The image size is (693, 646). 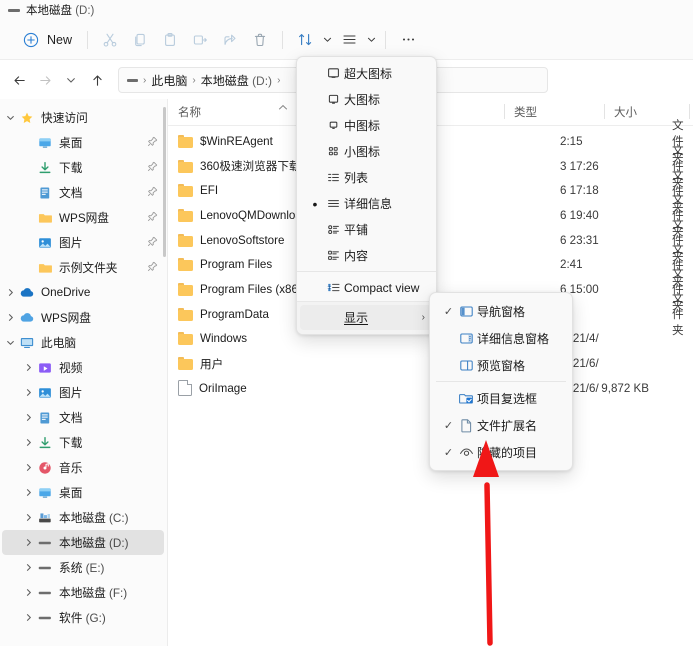 I want to click on sidebar-sample-folder: 示例文件夹, so click(x=83, y=267).